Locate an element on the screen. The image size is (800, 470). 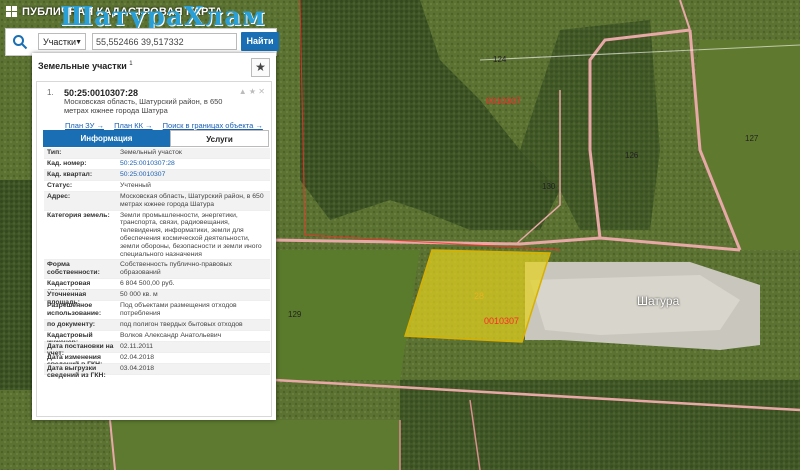
info-value: 02.11.2011 is located at coordinates (137, 346).